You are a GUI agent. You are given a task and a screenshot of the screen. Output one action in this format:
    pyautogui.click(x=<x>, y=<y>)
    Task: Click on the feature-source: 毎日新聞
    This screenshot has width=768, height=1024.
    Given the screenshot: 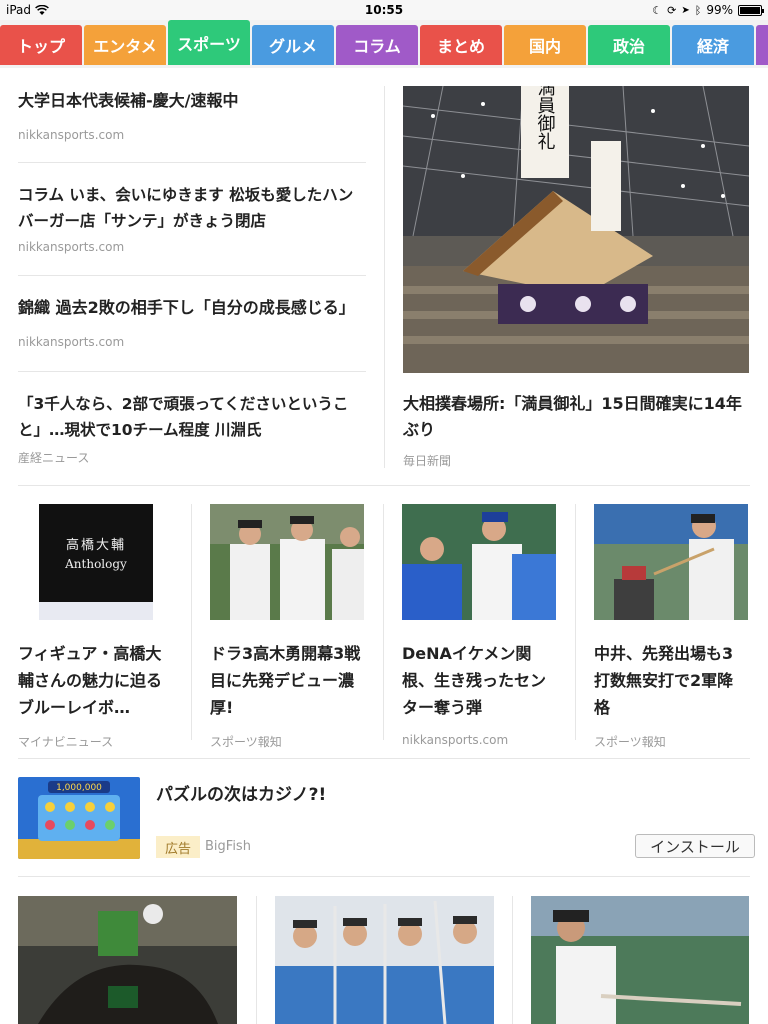 What is the action you would take?
    pyautogui.click(x=427, y=461)
    